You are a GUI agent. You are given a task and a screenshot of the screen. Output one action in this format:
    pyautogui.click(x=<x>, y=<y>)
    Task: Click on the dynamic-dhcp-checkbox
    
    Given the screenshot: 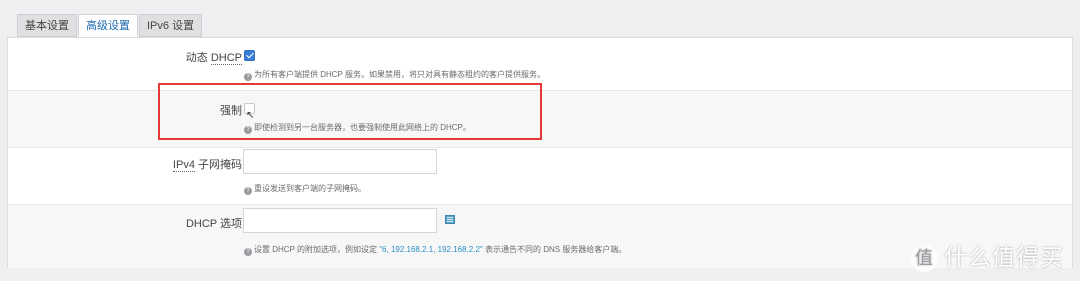 What is the action you would take?
    pyautogui.click(x=249, y=55)
    